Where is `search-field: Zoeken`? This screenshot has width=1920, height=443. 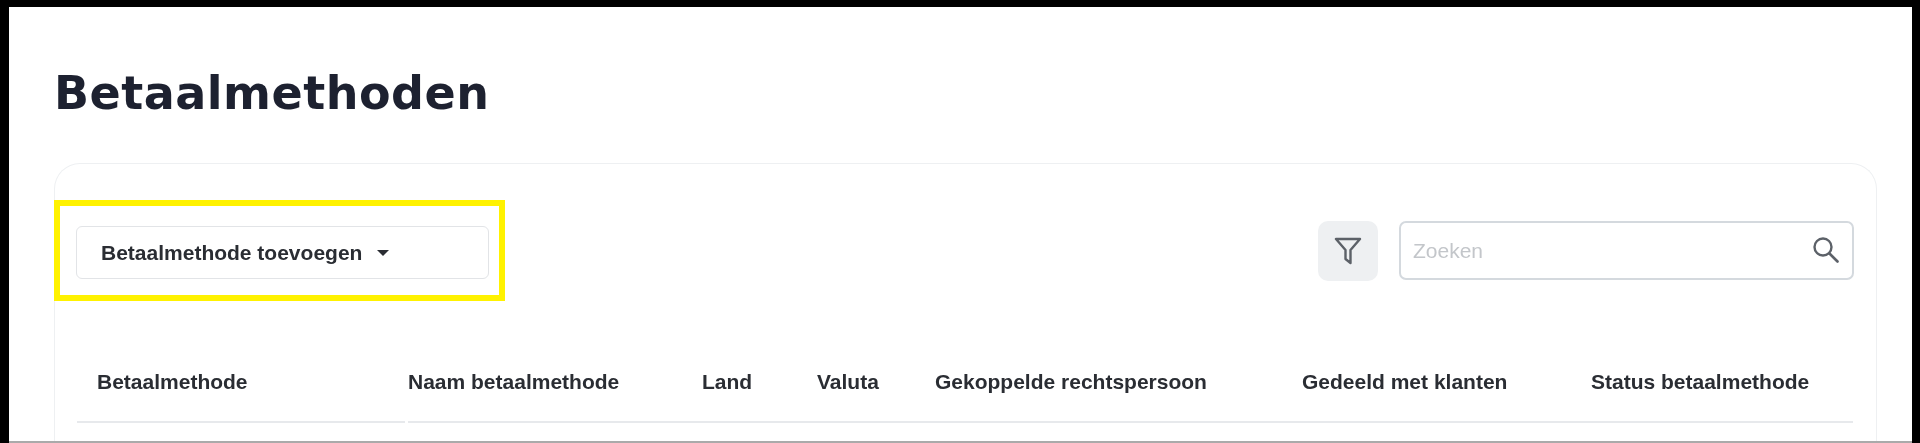 search-field: Zoeken is located at coordinates (1626, 250).